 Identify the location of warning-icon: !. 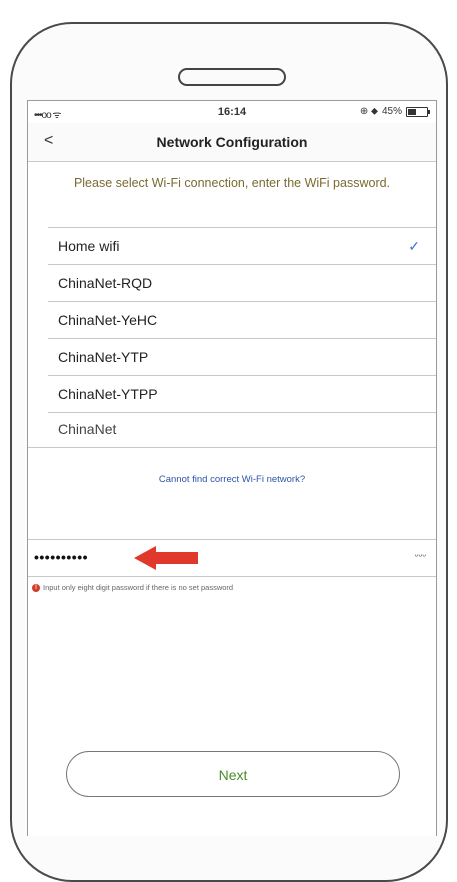
(36, 587).